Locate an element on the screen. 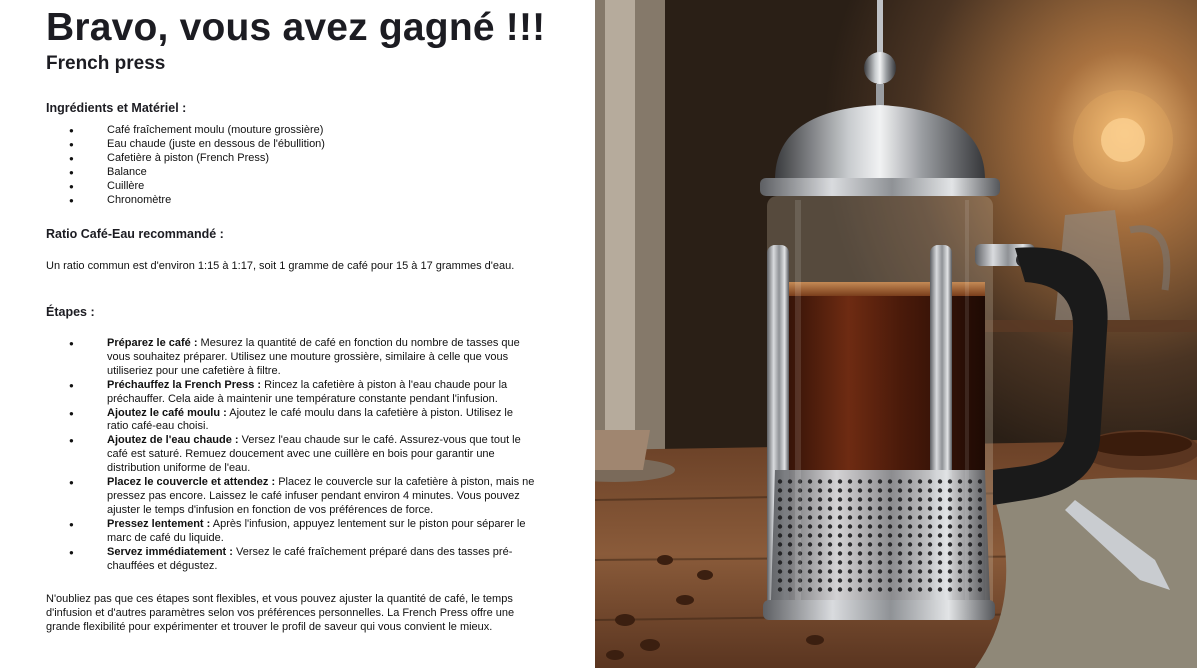  step-item: Placez le couvercle et attendez is located at coordinates (291, 497).